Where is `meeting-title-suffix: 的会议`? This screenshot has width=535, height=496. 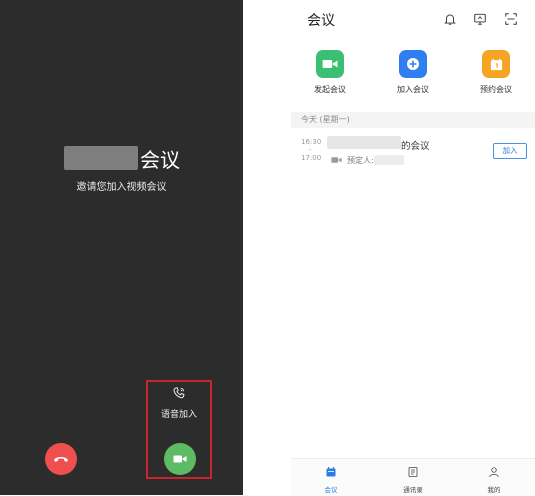
meeting-title-suffix: 的会议 is located at coordinates (415, 146).